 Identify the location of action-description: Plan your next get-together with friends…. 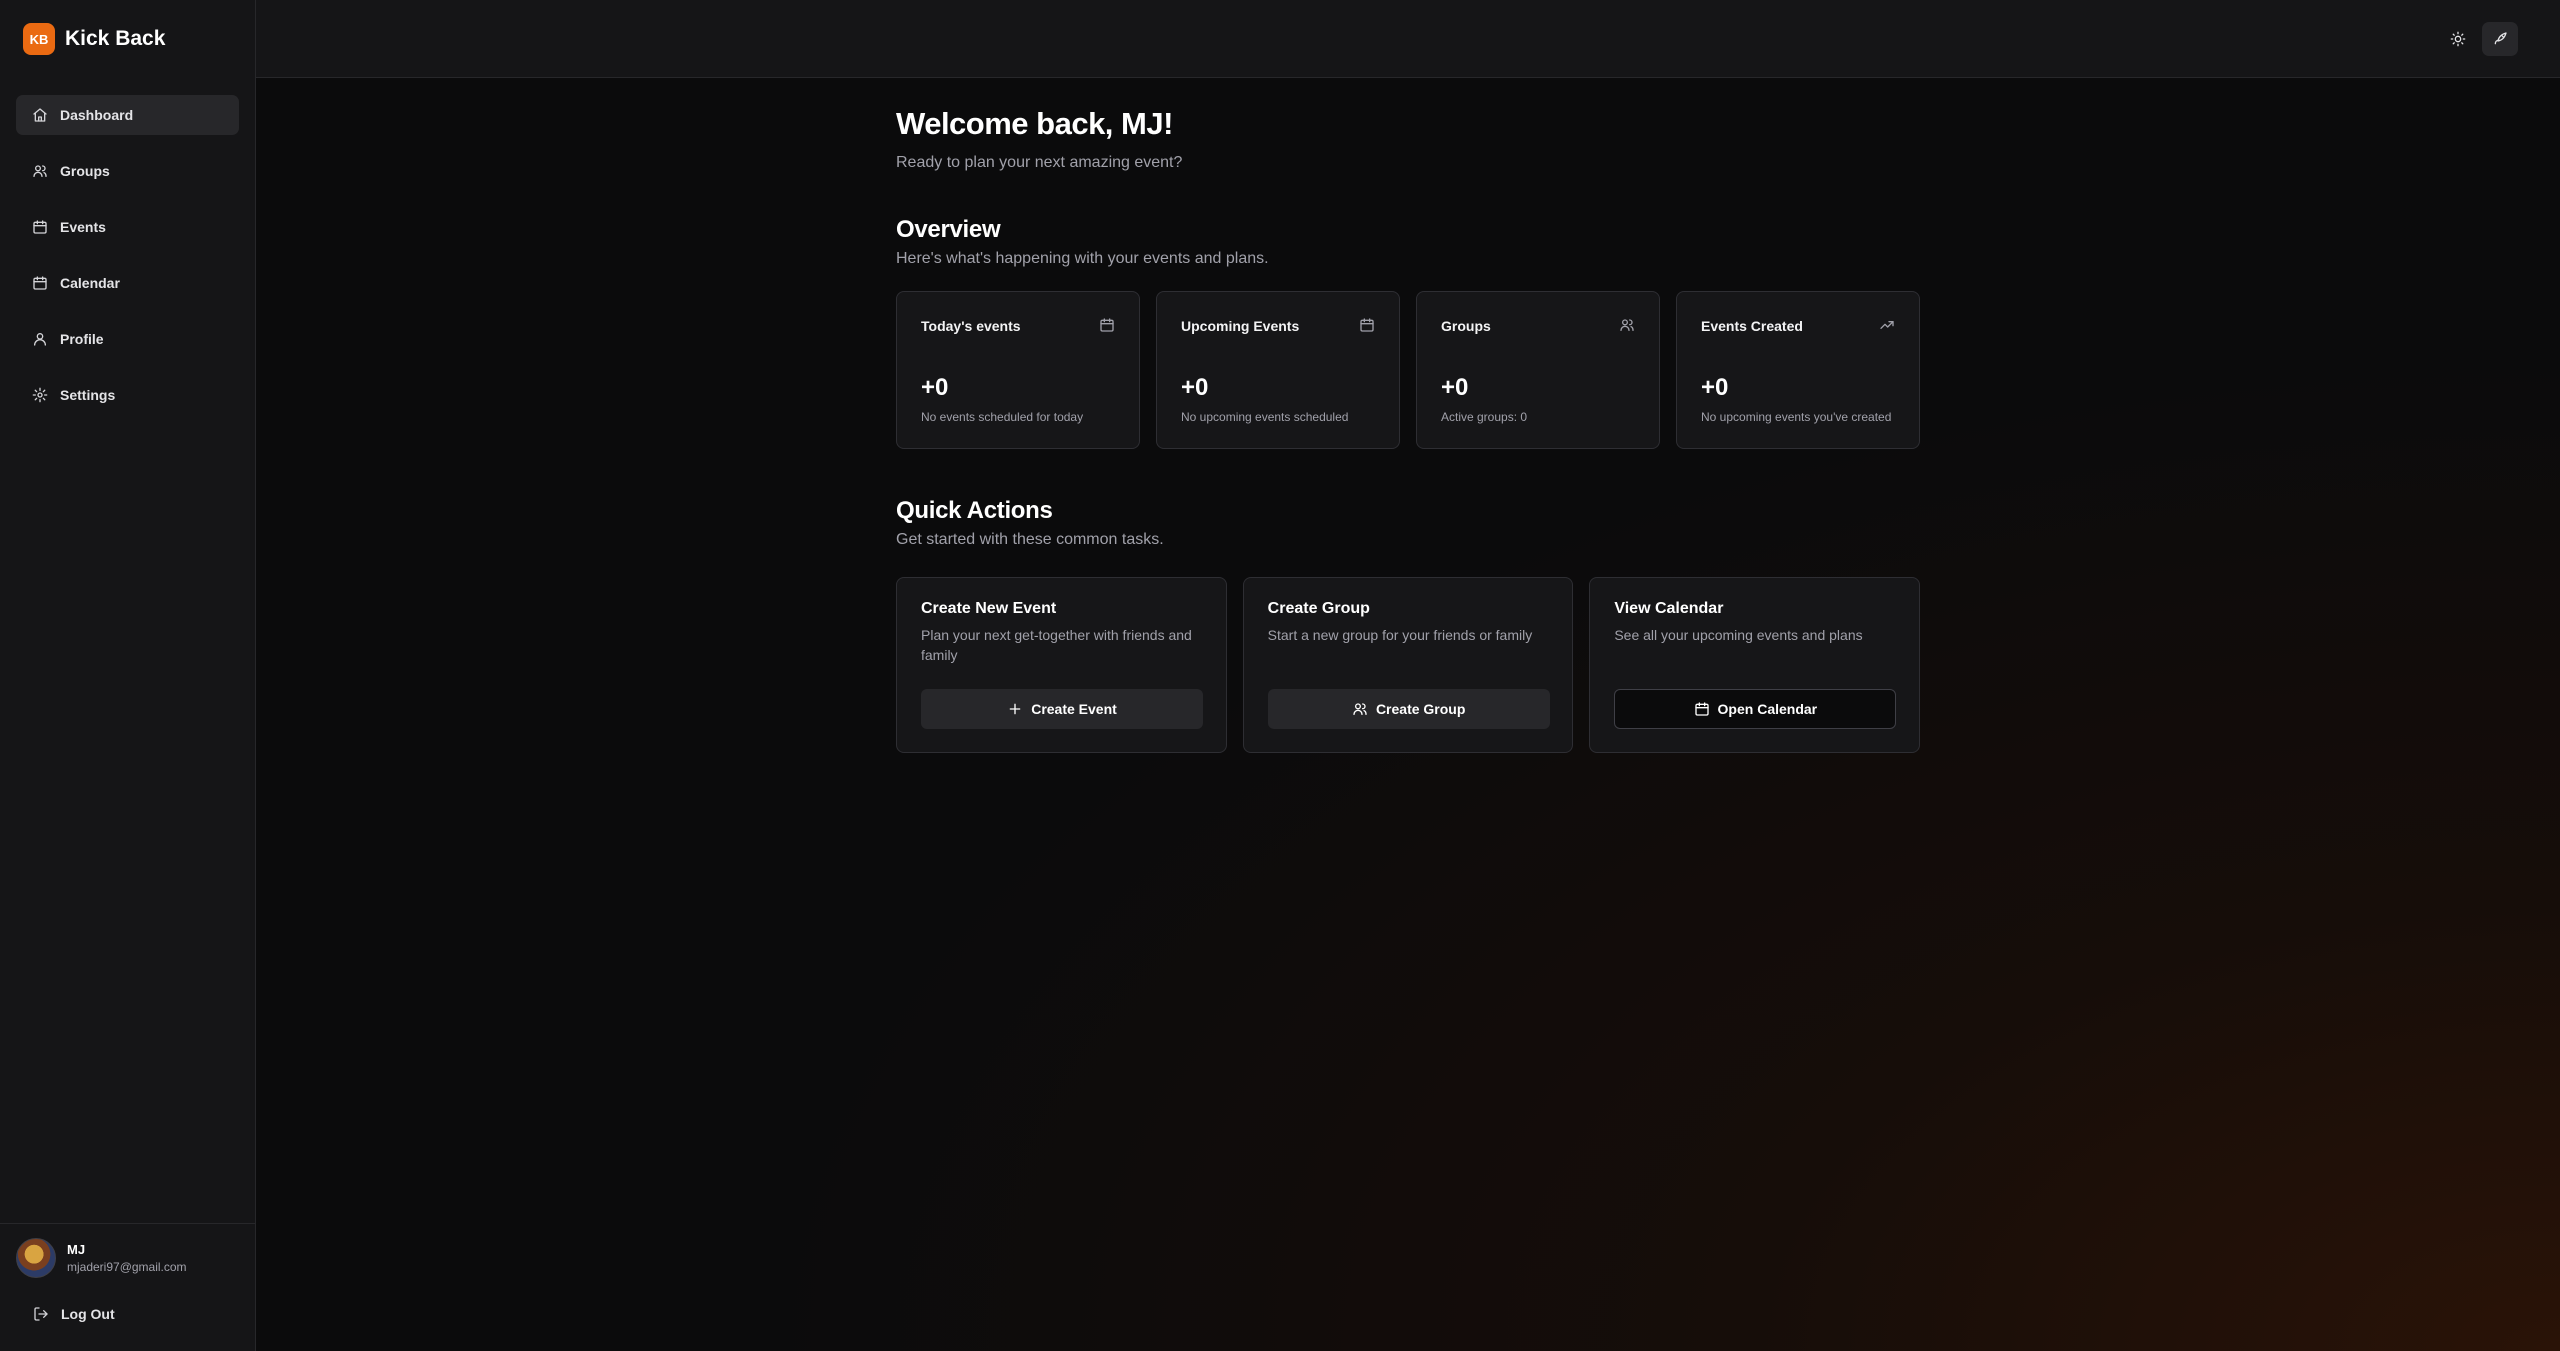
(1056, 645).